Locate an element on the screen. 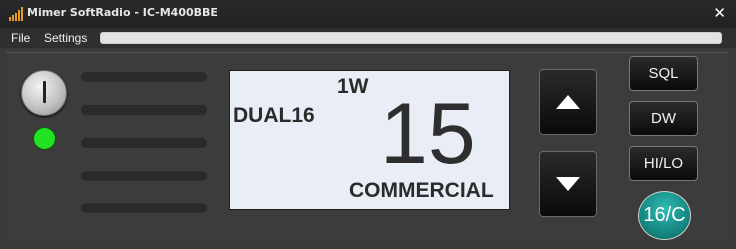  channel-up-button is located at coordinates (568, 102).